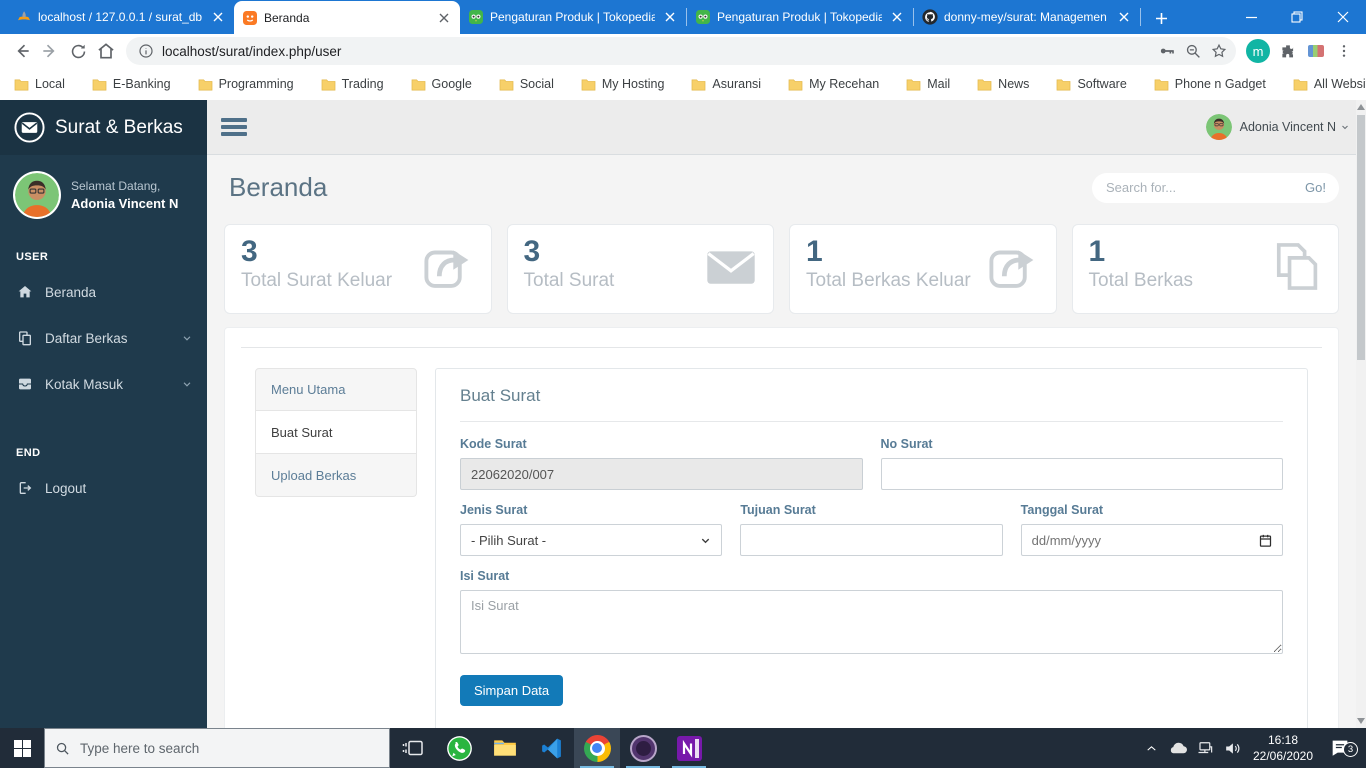 This screenshot has width=1366, height=768. Describe the element at coordinates (505, 748) in the screenshot. I see `file-explorer-icon` at that location.